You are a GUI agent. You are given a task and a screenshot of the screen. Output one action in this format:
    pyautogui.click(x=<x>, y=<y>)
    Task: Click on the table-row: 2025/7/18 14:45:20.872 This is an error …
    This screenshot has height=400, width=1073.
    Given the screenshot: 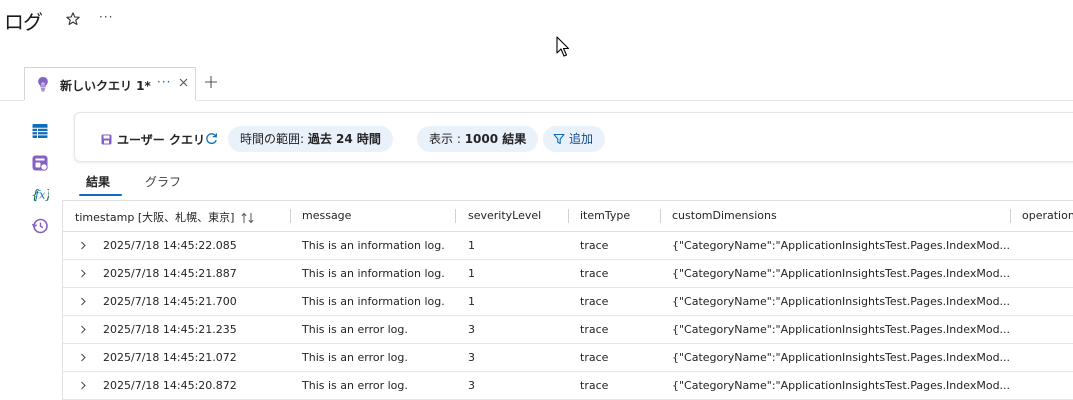 What is the action you would take?
    pyautogui.click(x=568, y=386)
    